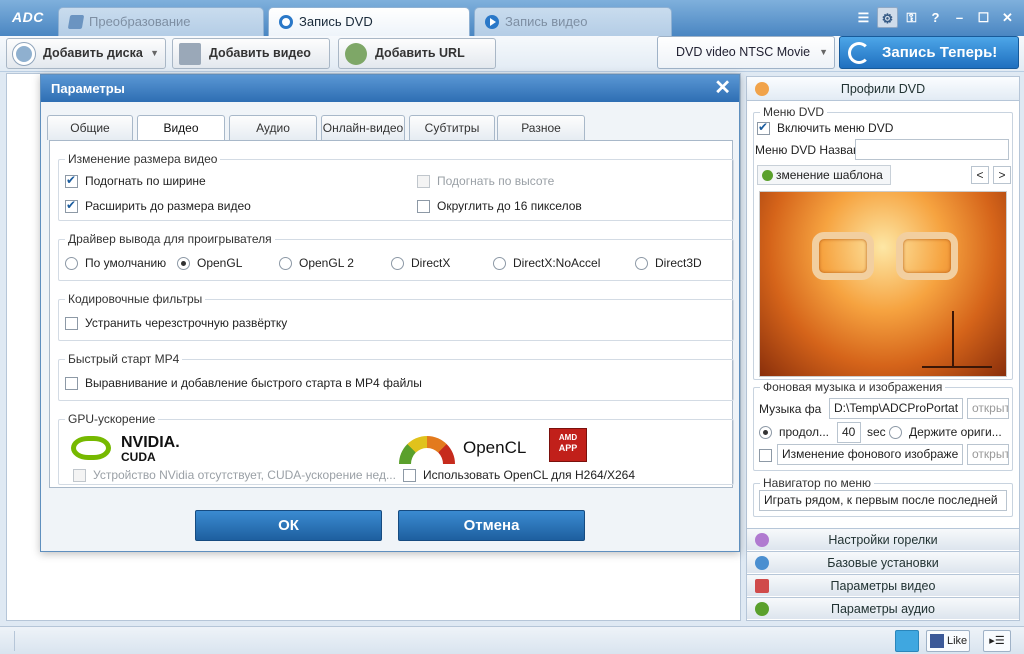  Describe the element at coordinates (491, 525) in the screenshot. I see `cancel-button: Отмена` at that location.